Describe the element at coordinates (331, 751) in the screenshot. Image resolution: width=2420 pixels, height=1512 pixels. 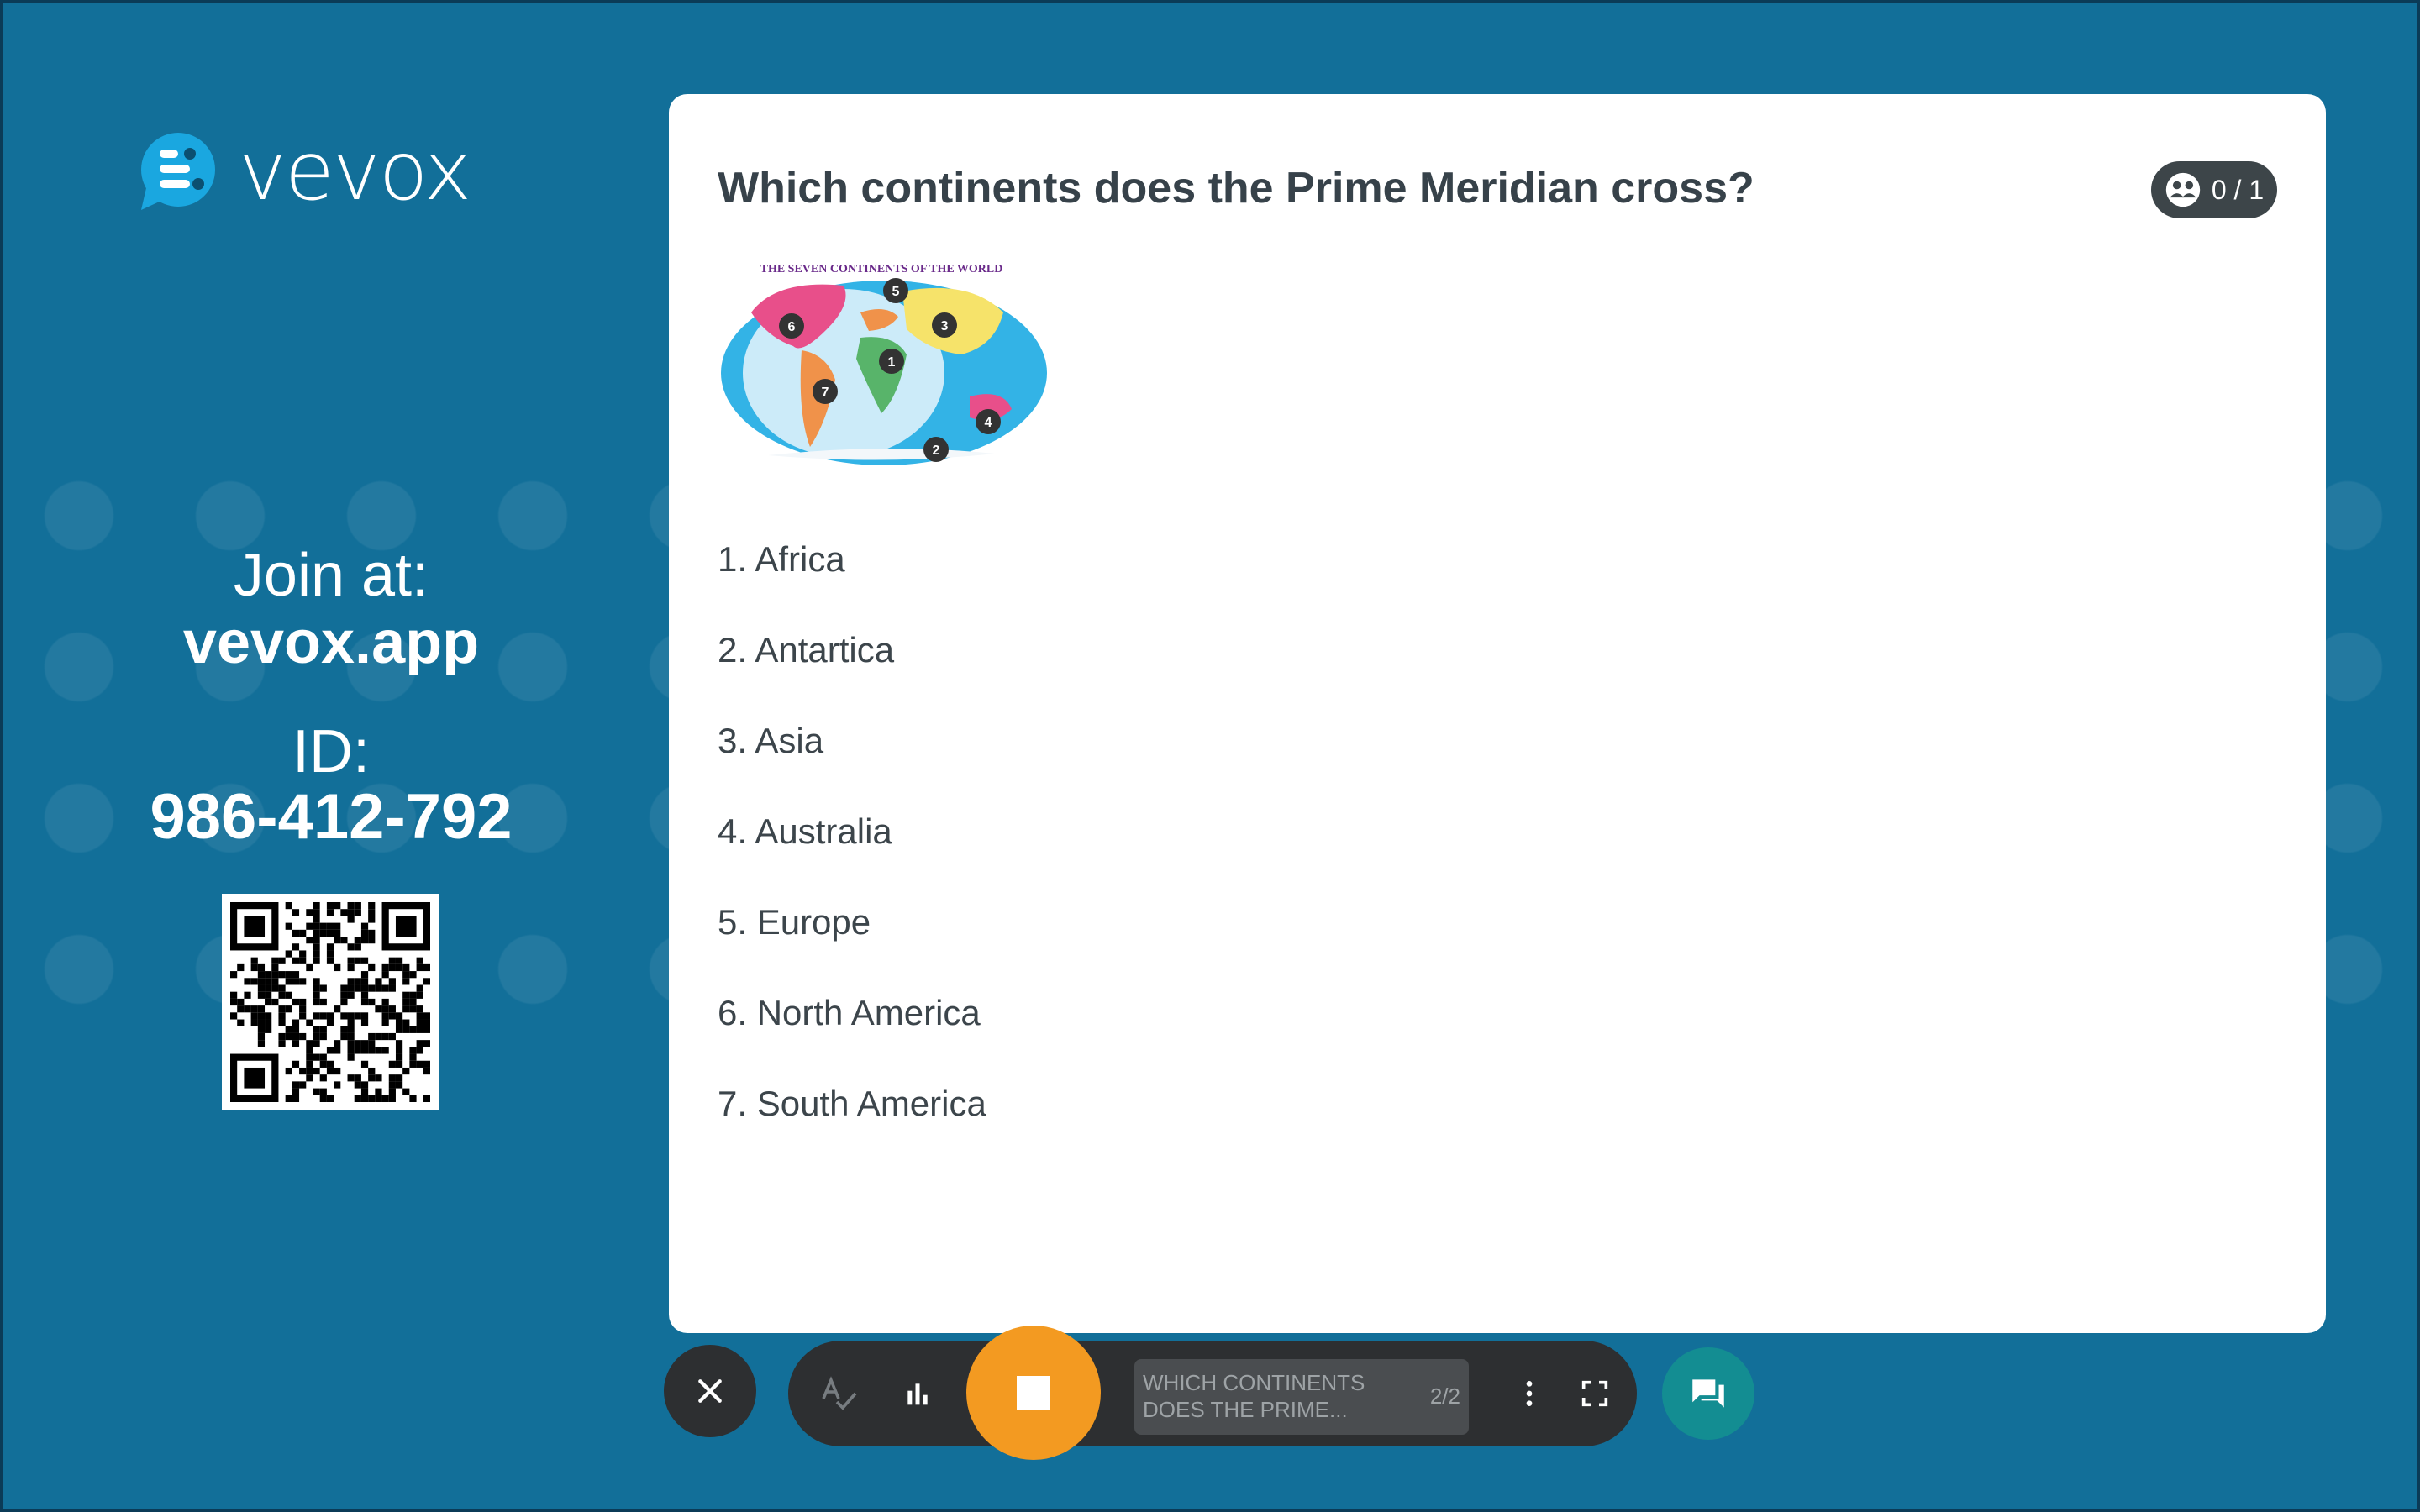
I see `session-id-label: ID:` at that location.